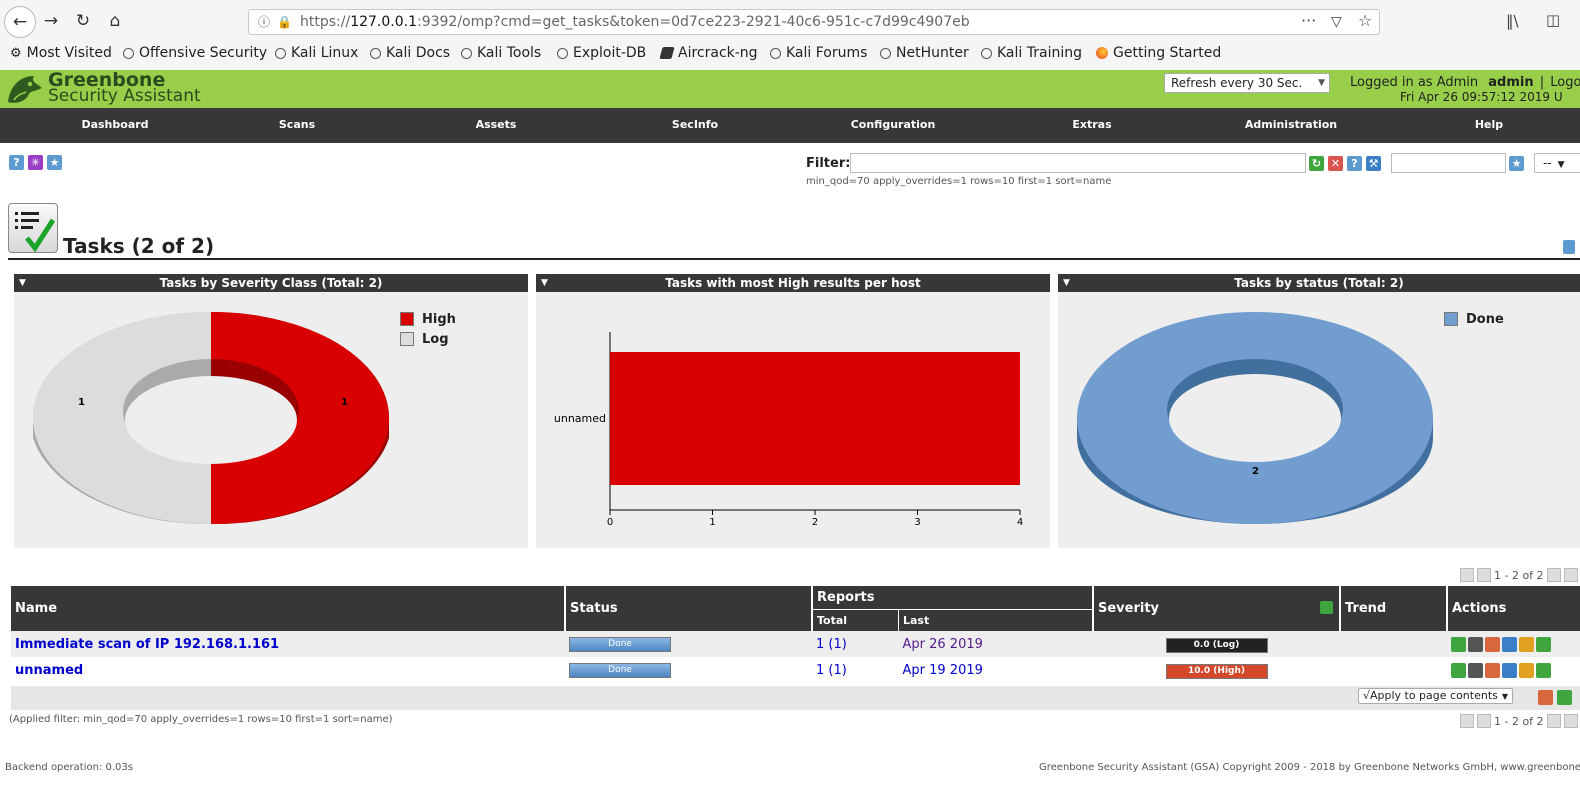 The height and width of the screenshot is (796, 1580). I want to click on username-link: admin, so click(1510, 82).